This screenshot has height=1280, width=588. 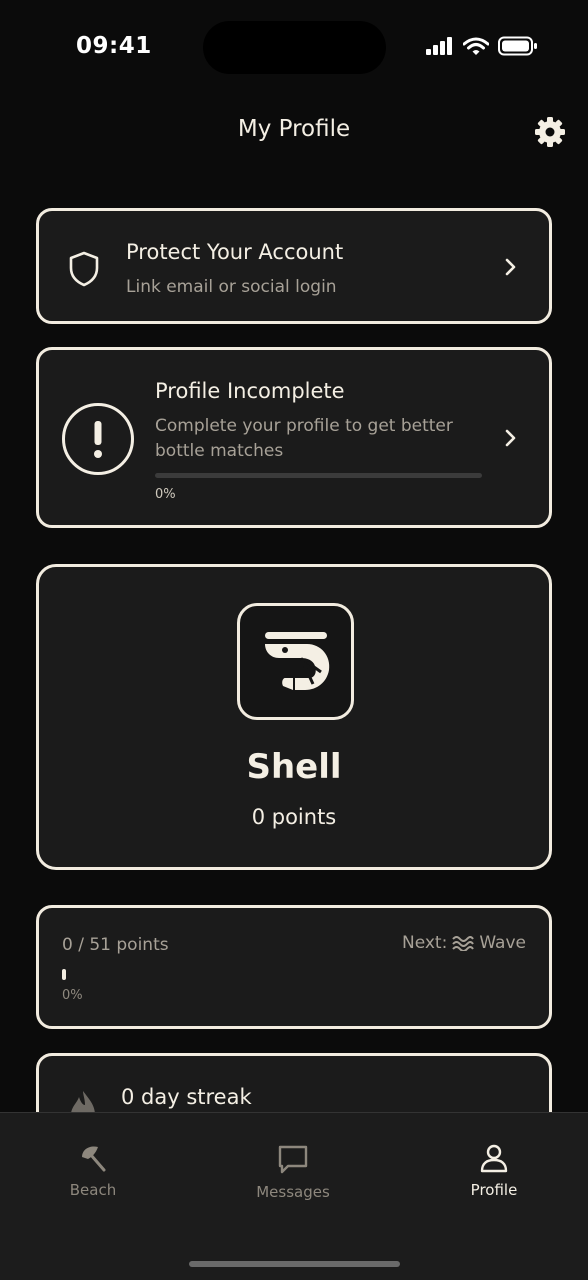 What do you see at coordinates (93, 1190) in the screenshot?
I see `tab-beach-label: Beach` at bounding box center [93, 1190].